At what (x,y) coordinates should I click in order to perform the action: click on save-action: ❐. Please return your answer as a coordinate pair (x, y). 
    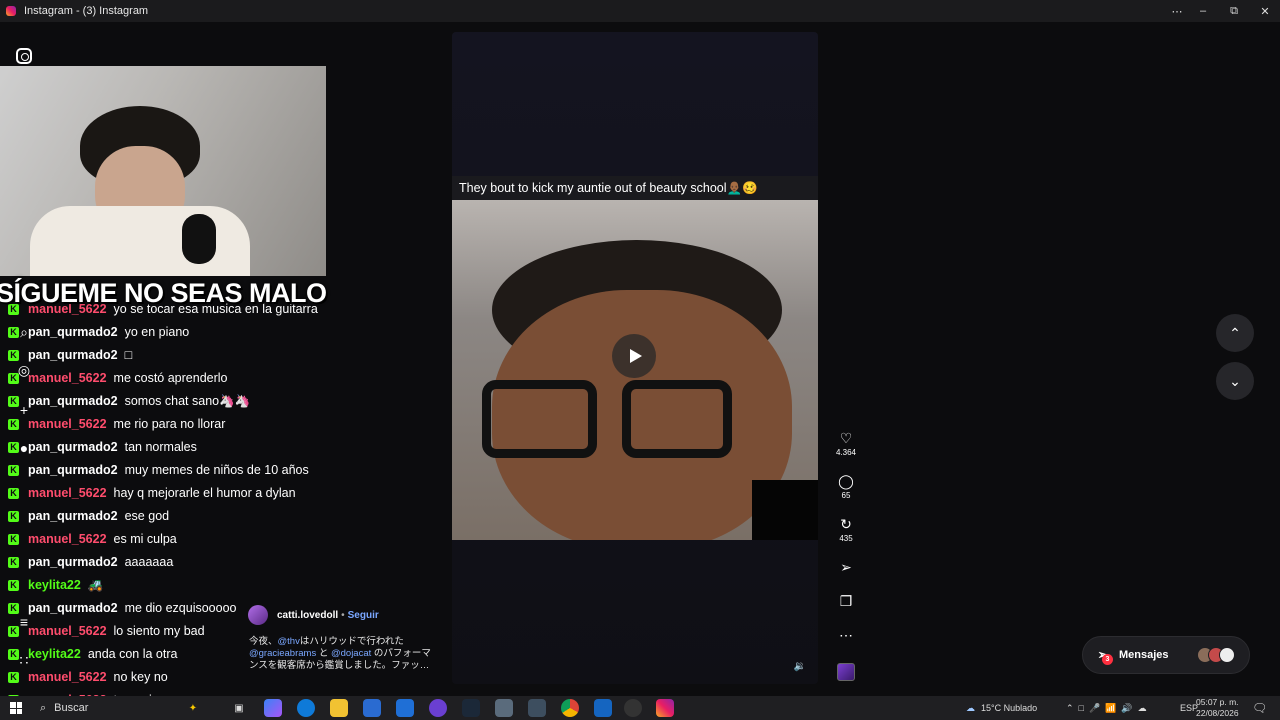
    Looking at the image, I should click on (846, 601).